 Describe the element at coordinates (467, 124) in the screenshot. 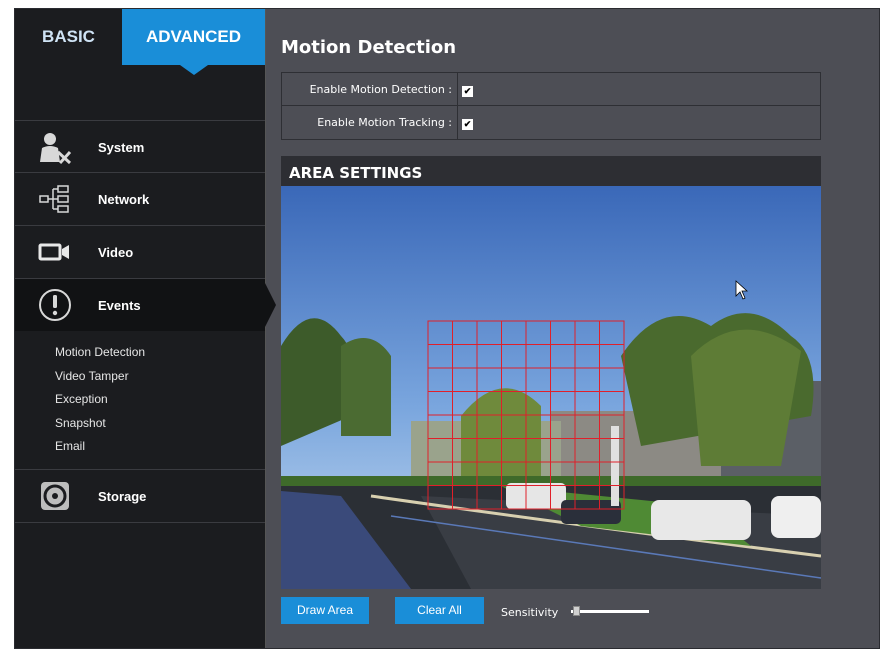

I see `enable-motion-tracking-checkbox: ✔` at that location.